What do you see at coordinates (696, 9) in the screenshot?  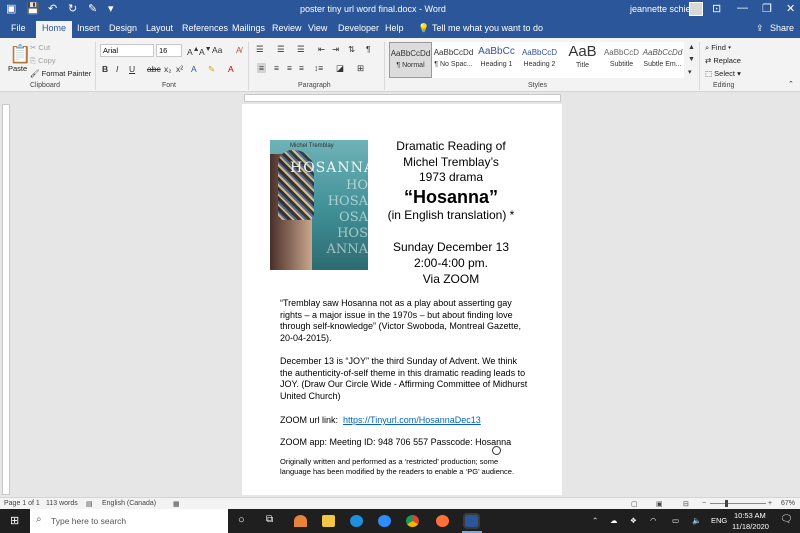 I see `avatar` at bounding box center [696, 9].